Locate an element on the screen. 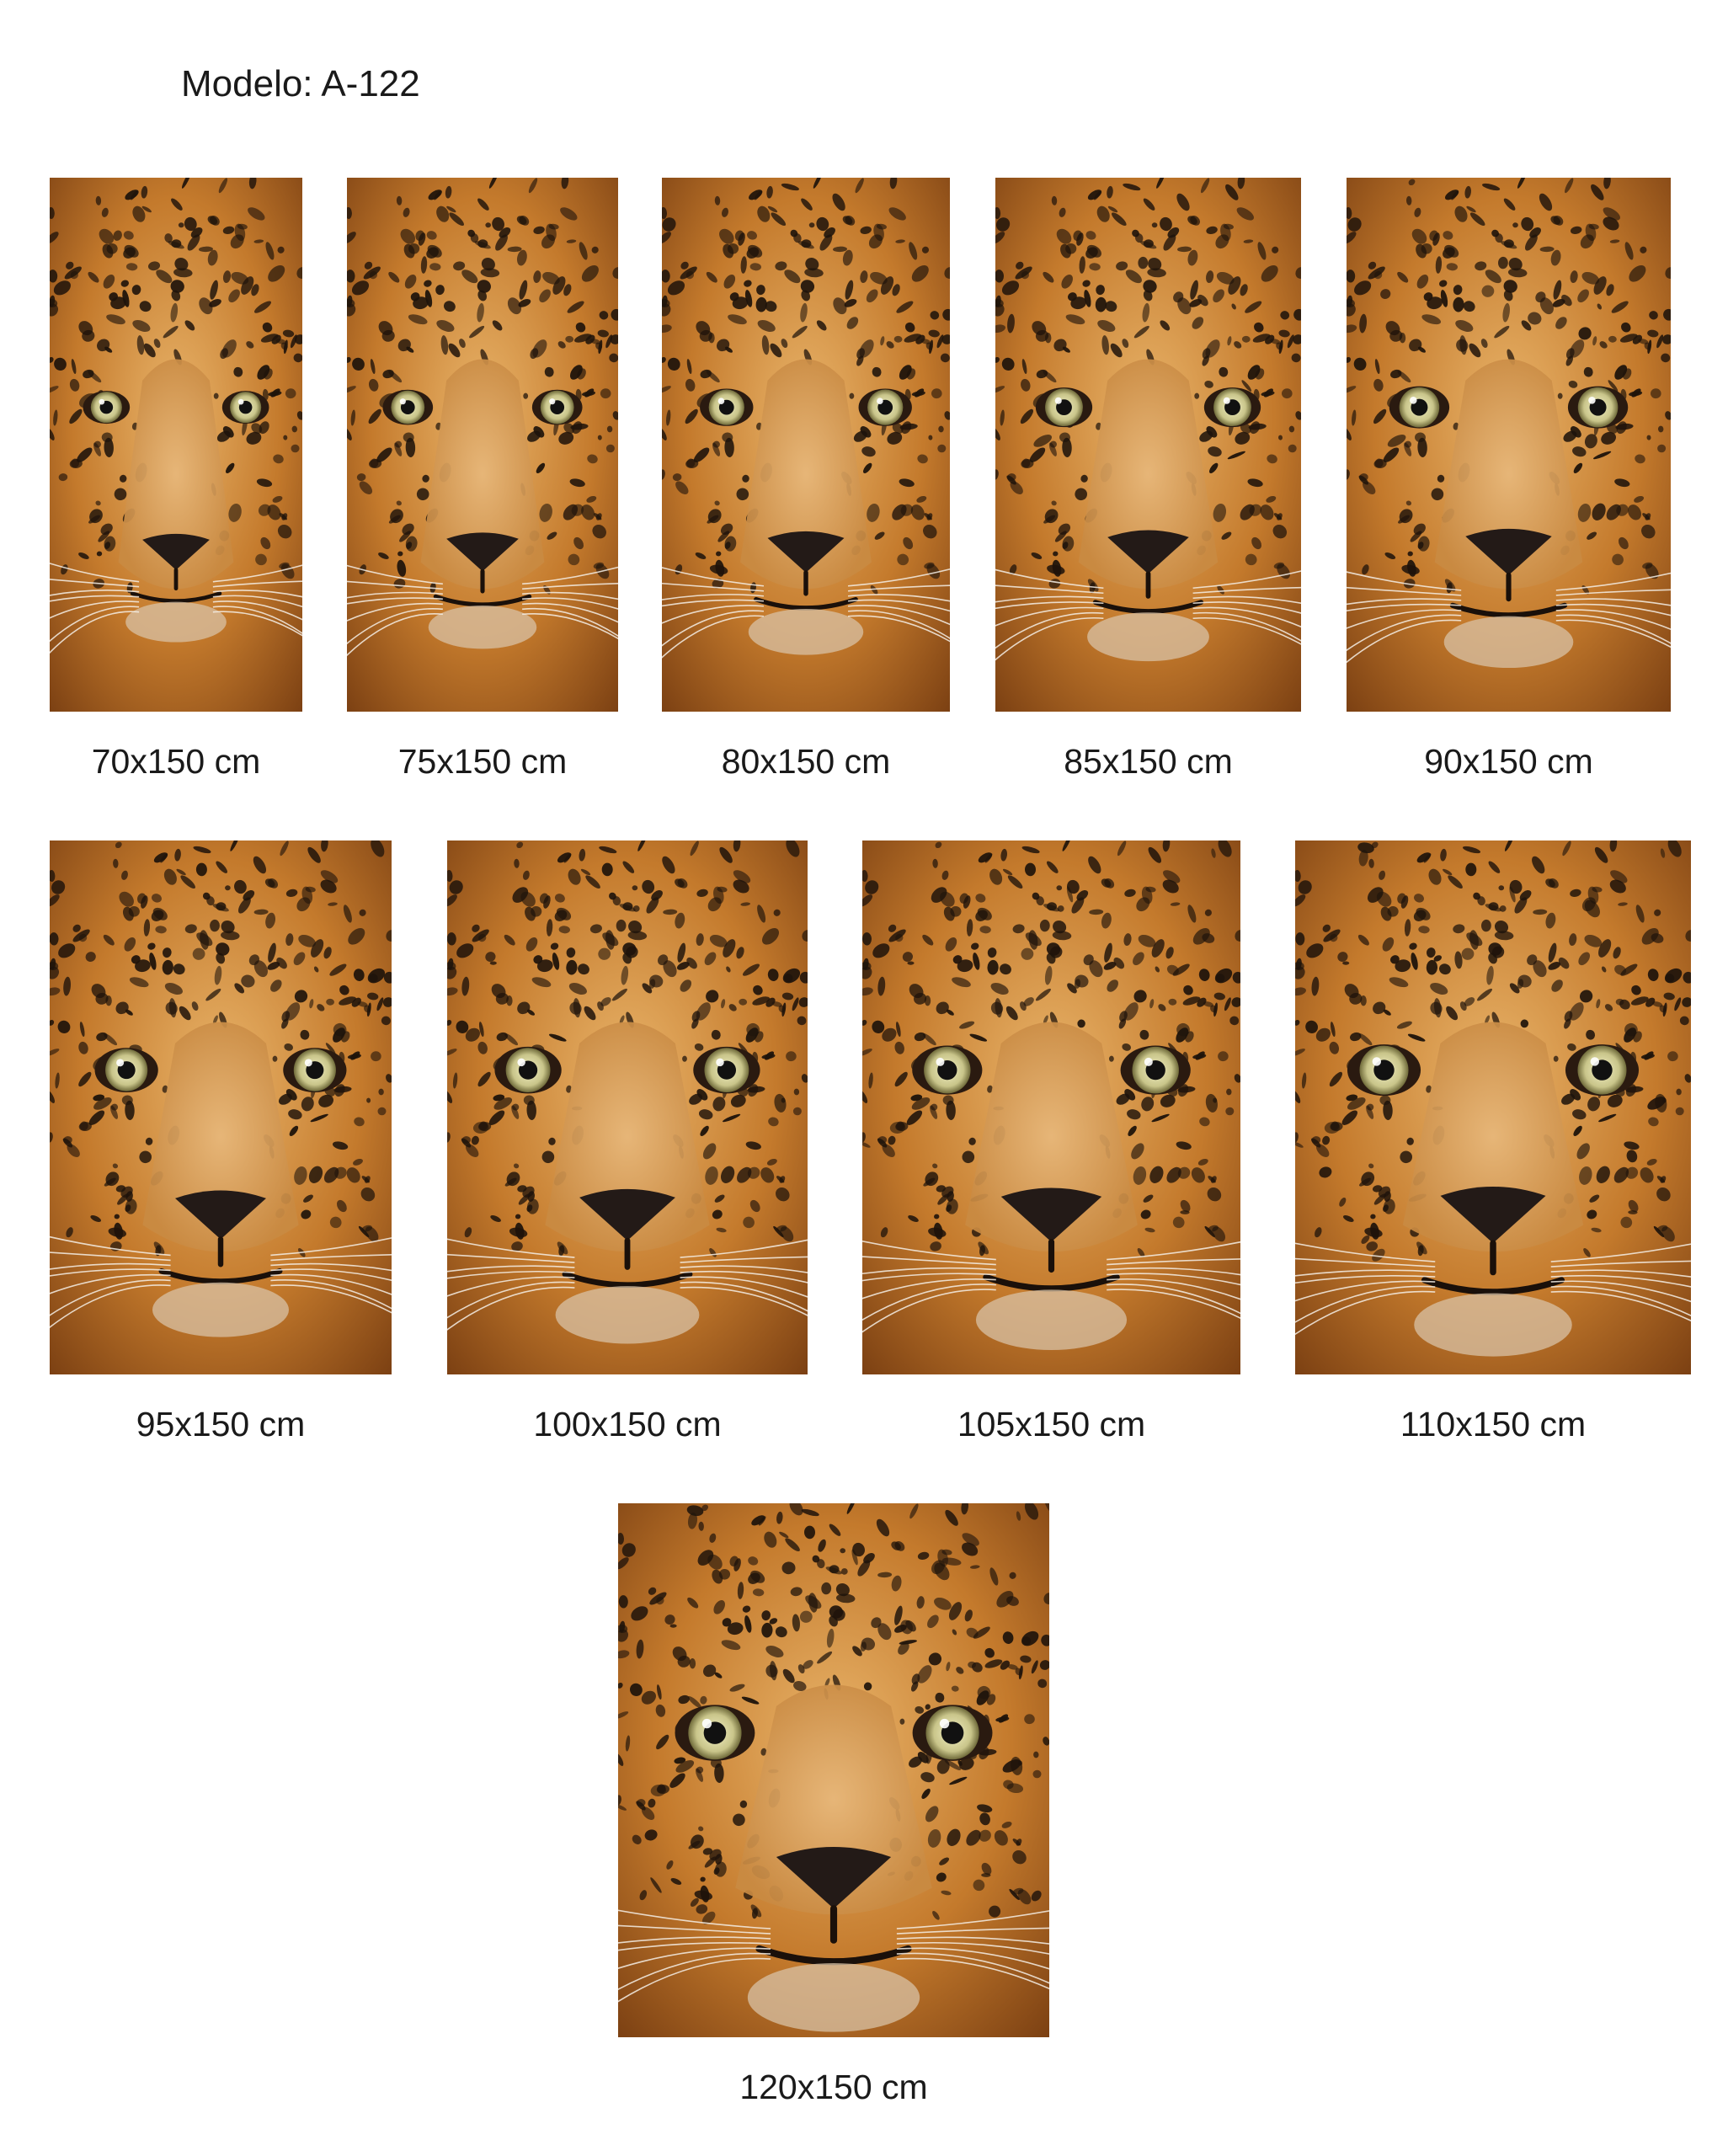  leopard-image-95x150 is located at coordinates (221, 1107).